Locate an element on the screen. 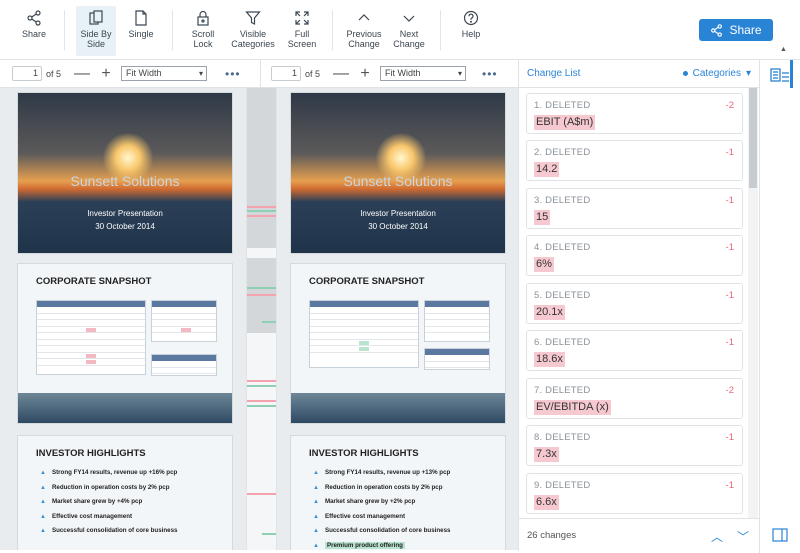 The height and width of the screenshot is (553, 800). list-item: ▲ Market share grew by +2% pcp is located at coordinates (364, 501).